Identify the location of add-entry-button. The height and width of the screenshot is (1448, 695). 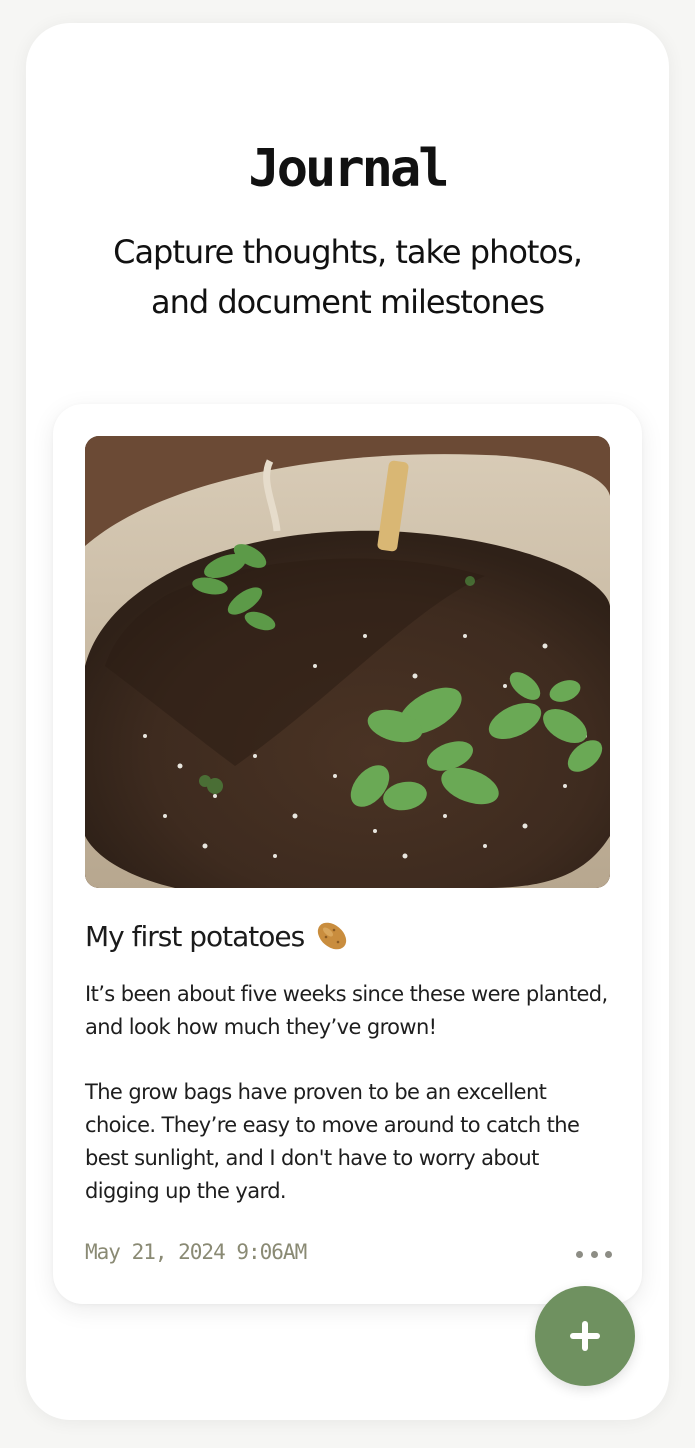
(585, 1336).